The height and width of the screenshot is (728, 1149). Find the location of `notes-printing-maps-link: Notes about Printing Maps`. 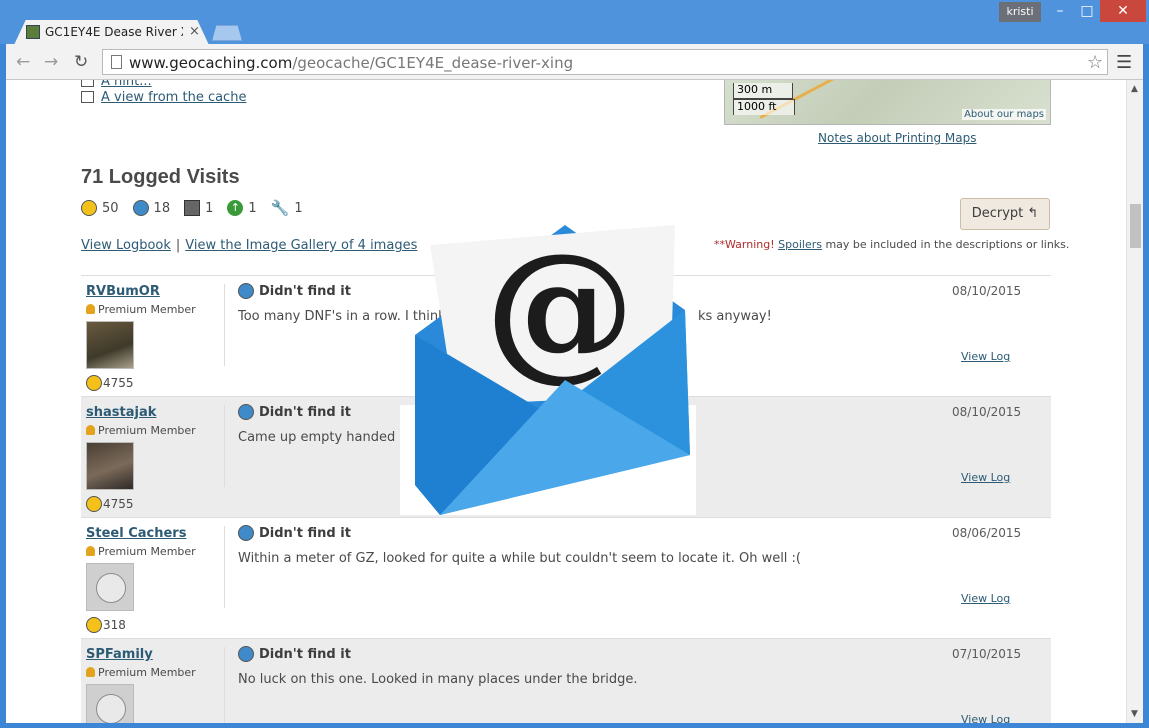

notes-printing-maps-link: Notes about Printing Maps is located at coordinates (897, 138).